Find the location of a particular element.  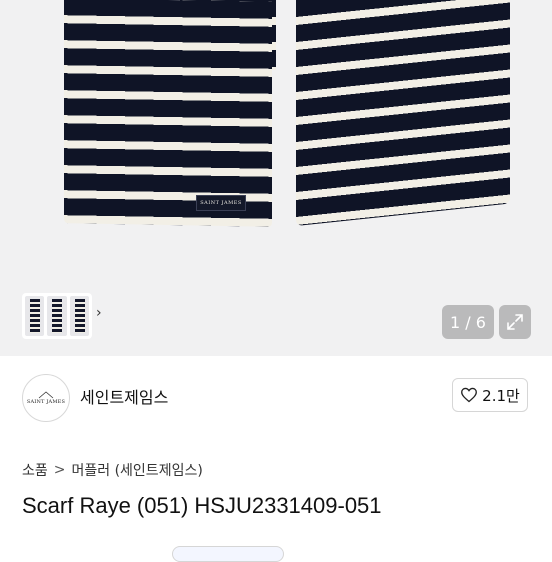

seller-avatar: SAINT JAMES is located at coordinates (46, 398).